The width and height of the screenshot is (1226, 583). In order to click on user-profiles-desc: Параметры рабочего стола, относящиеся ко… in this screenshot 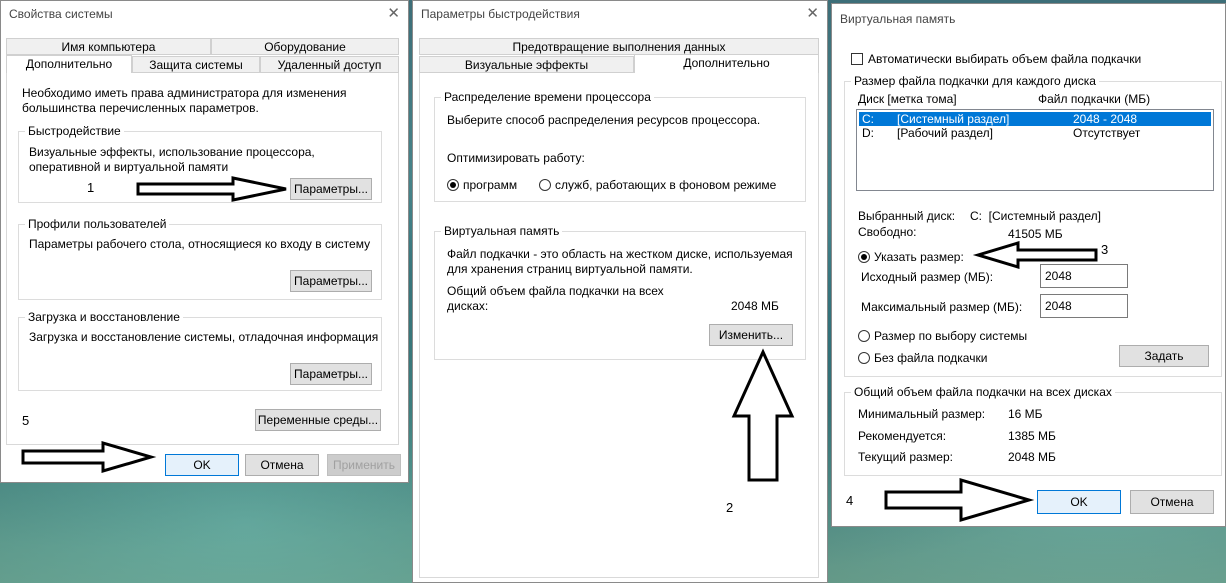, I will do `click(200, 244)`.